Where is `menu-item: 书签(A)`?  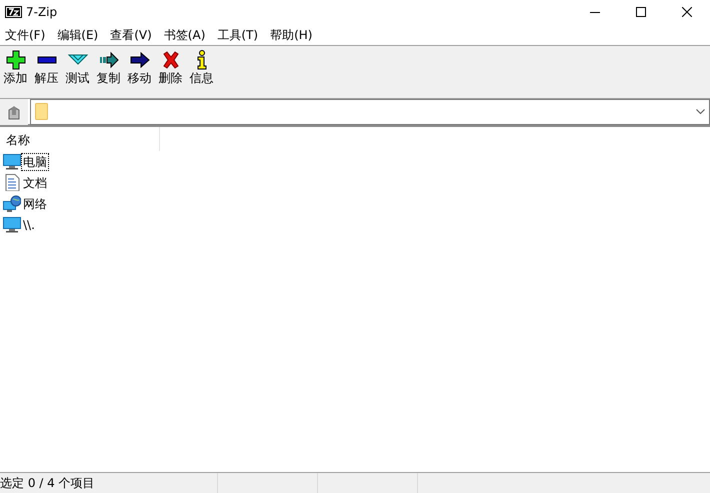
menu-item: 书签(A) is located at coordinates (185, 34).